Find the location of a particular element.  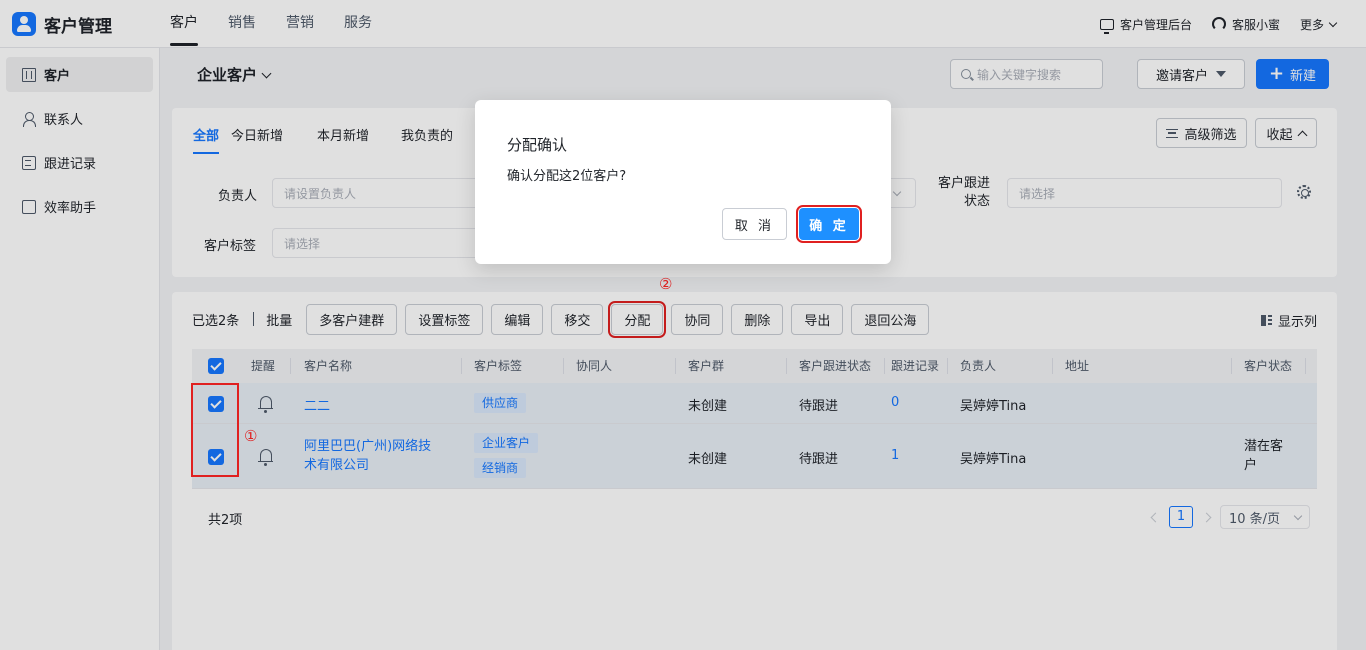

confirm-button: 确 定 is located at coordinates (829, 224).